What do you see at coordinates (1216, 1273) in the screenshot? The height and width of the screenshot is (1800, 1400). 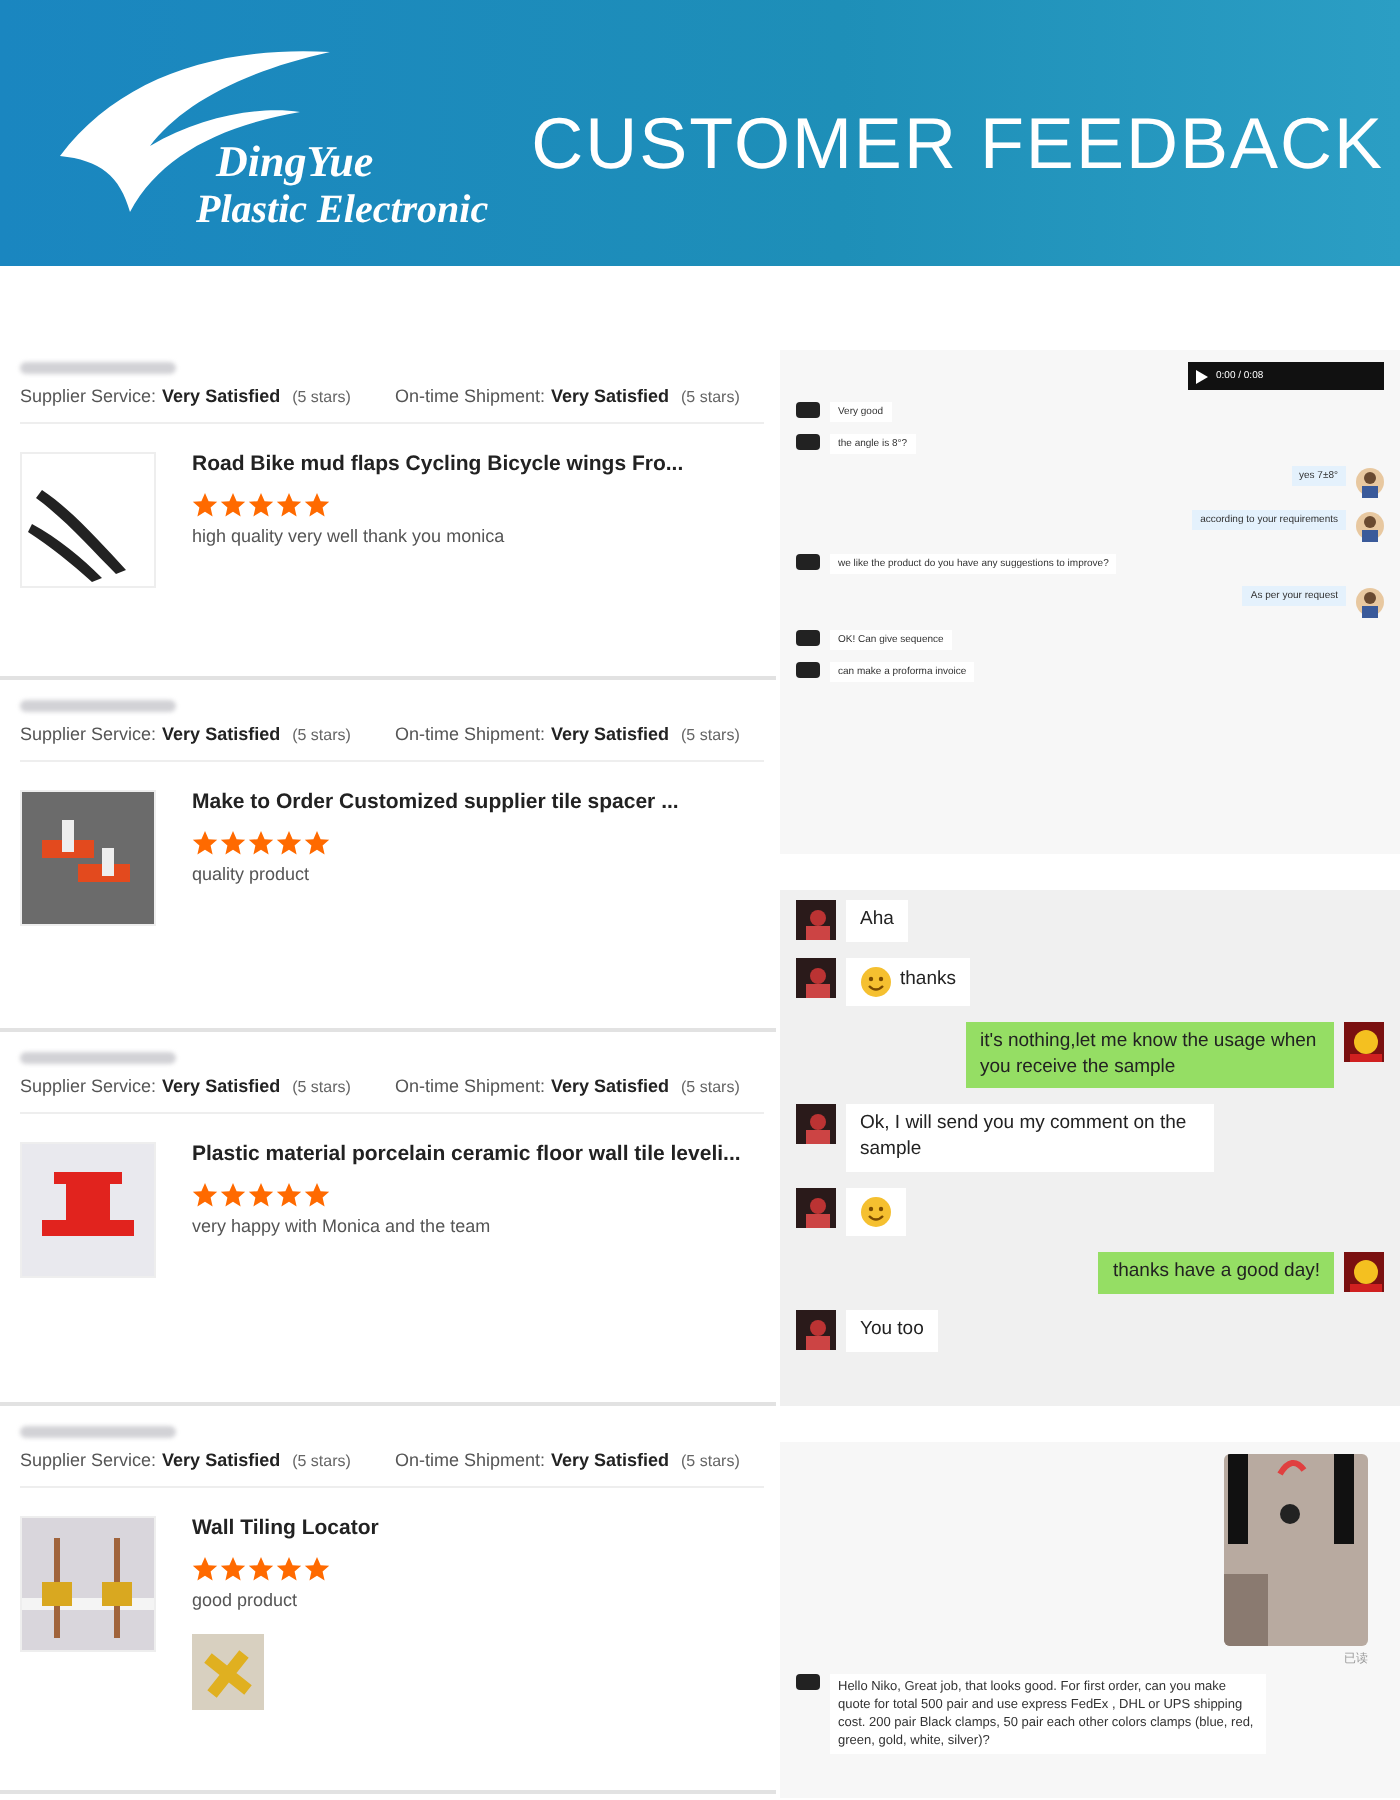 I see `message-bubble: thanks have a good day!` at bounding box center [1216, 1273].